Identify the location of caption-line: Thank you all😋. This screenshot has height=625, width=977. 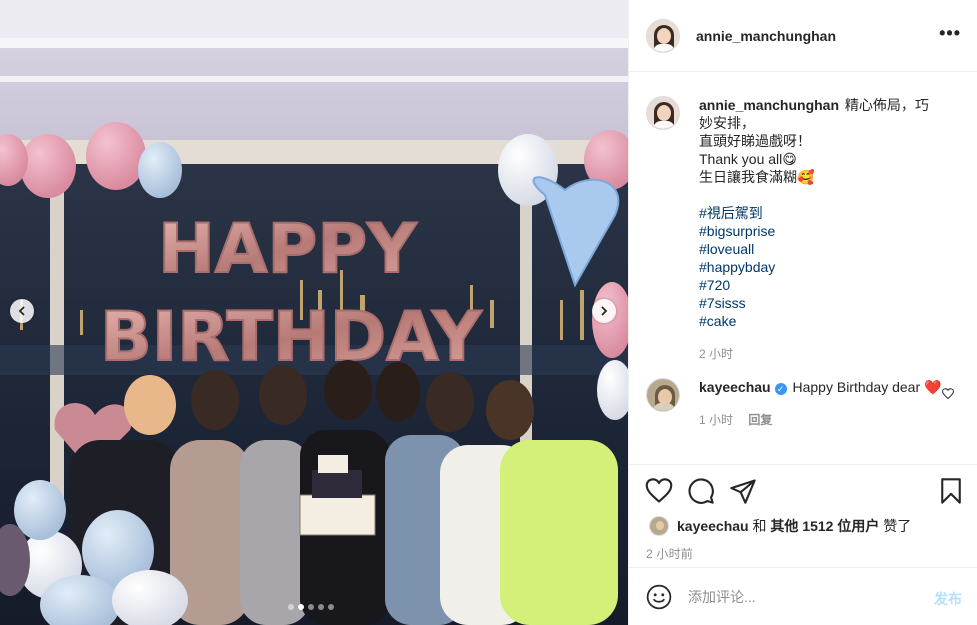
(748, 159).